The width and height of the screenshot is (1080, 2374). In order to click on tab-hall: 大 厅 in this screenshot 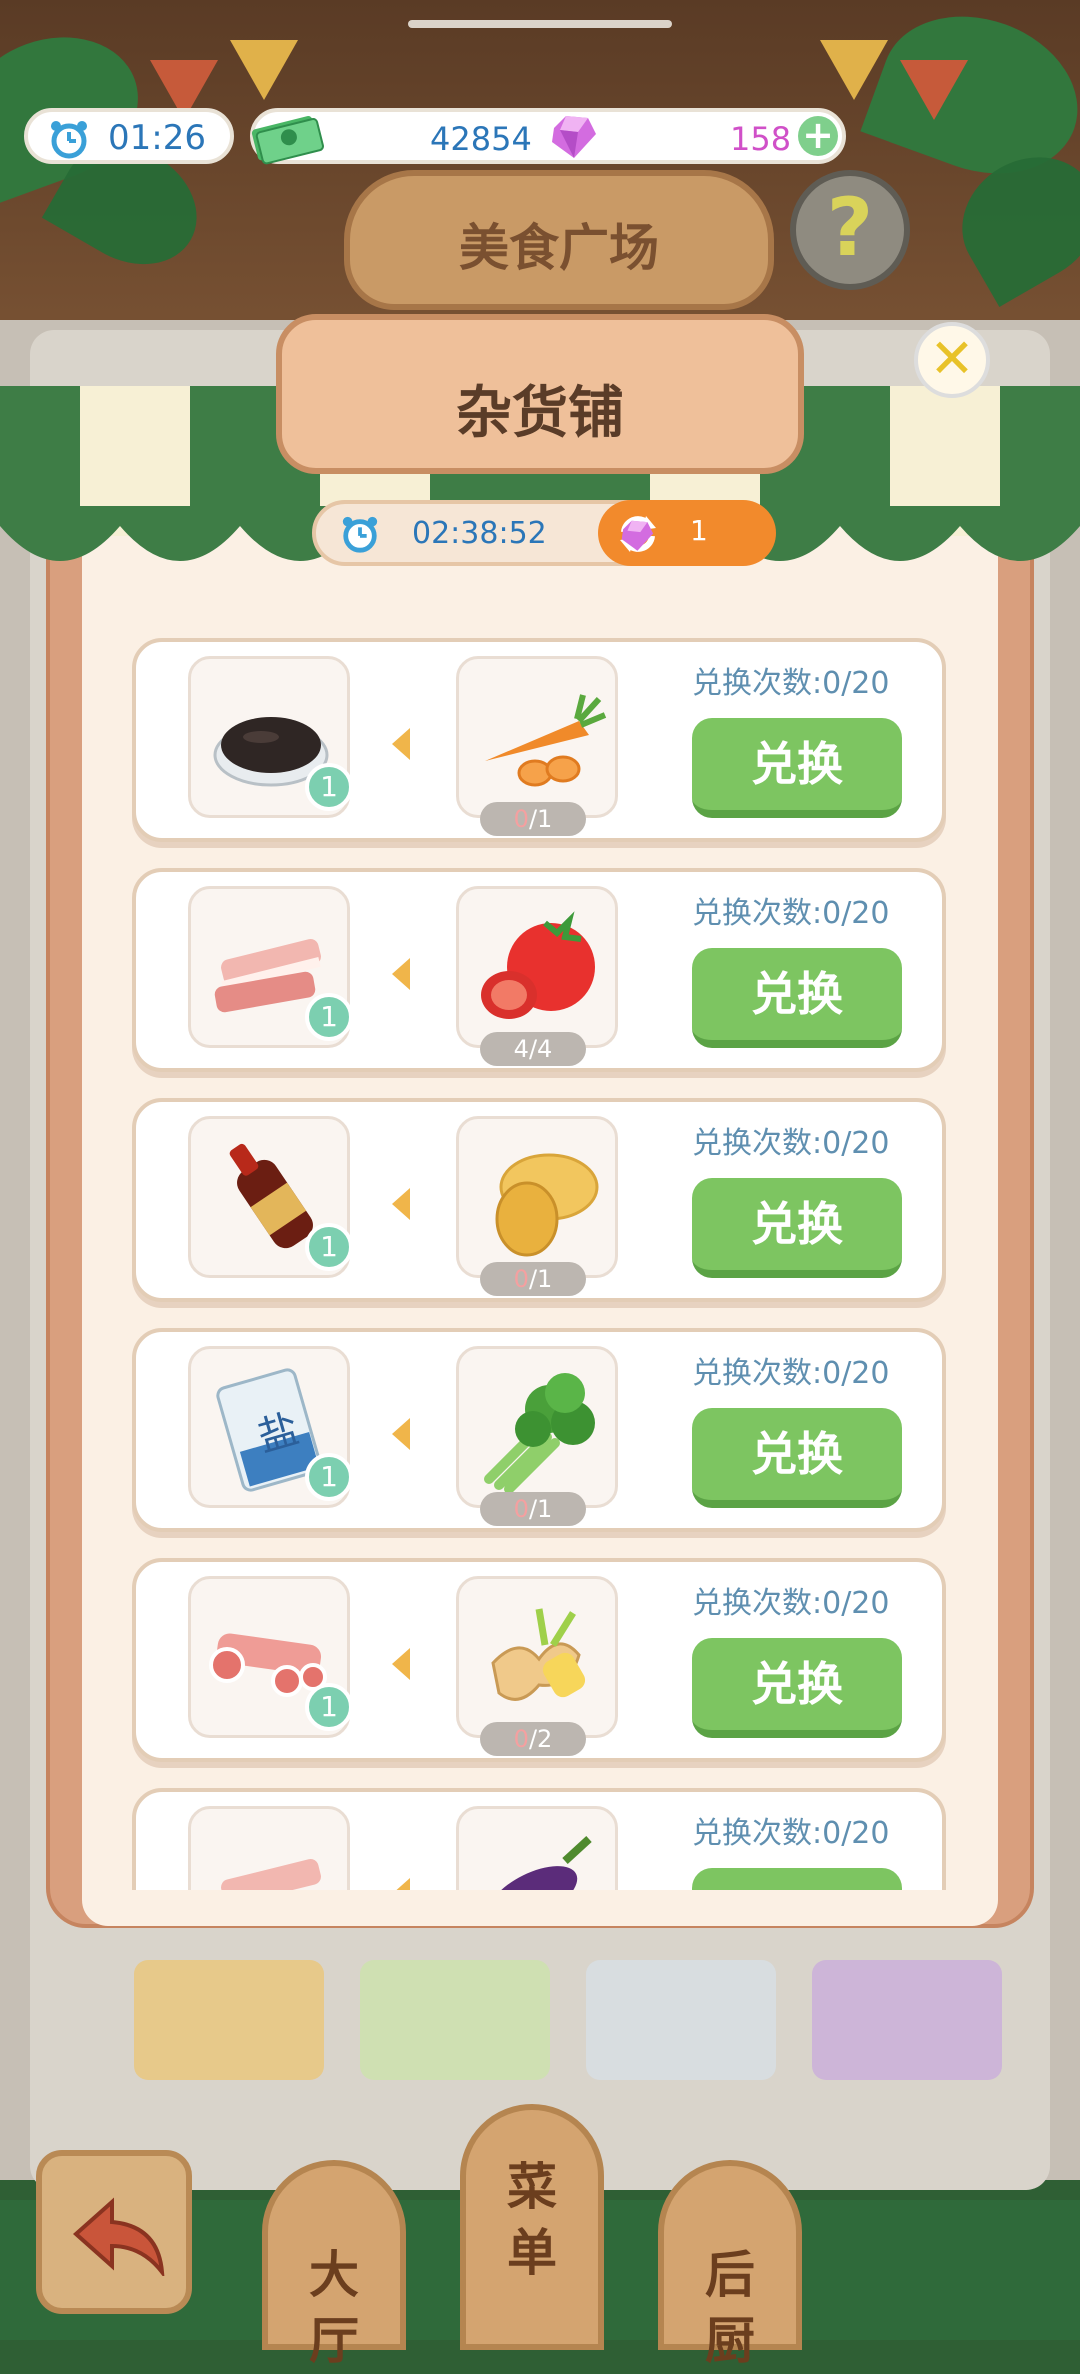, I will do `click(334, 2265)`.